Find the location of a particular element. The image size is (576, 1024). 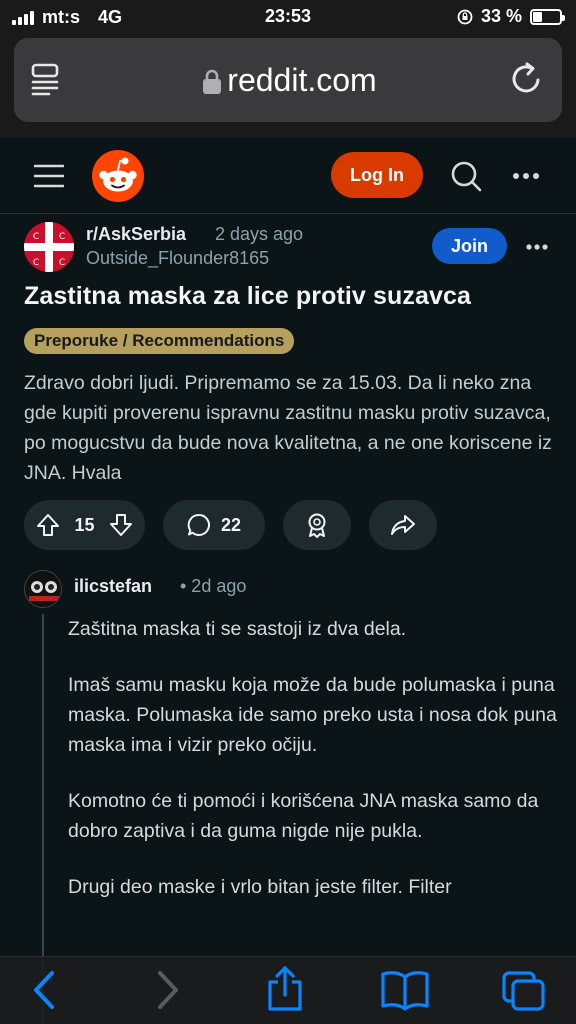

vote-count: 15 is located at coordinates (84, 524).